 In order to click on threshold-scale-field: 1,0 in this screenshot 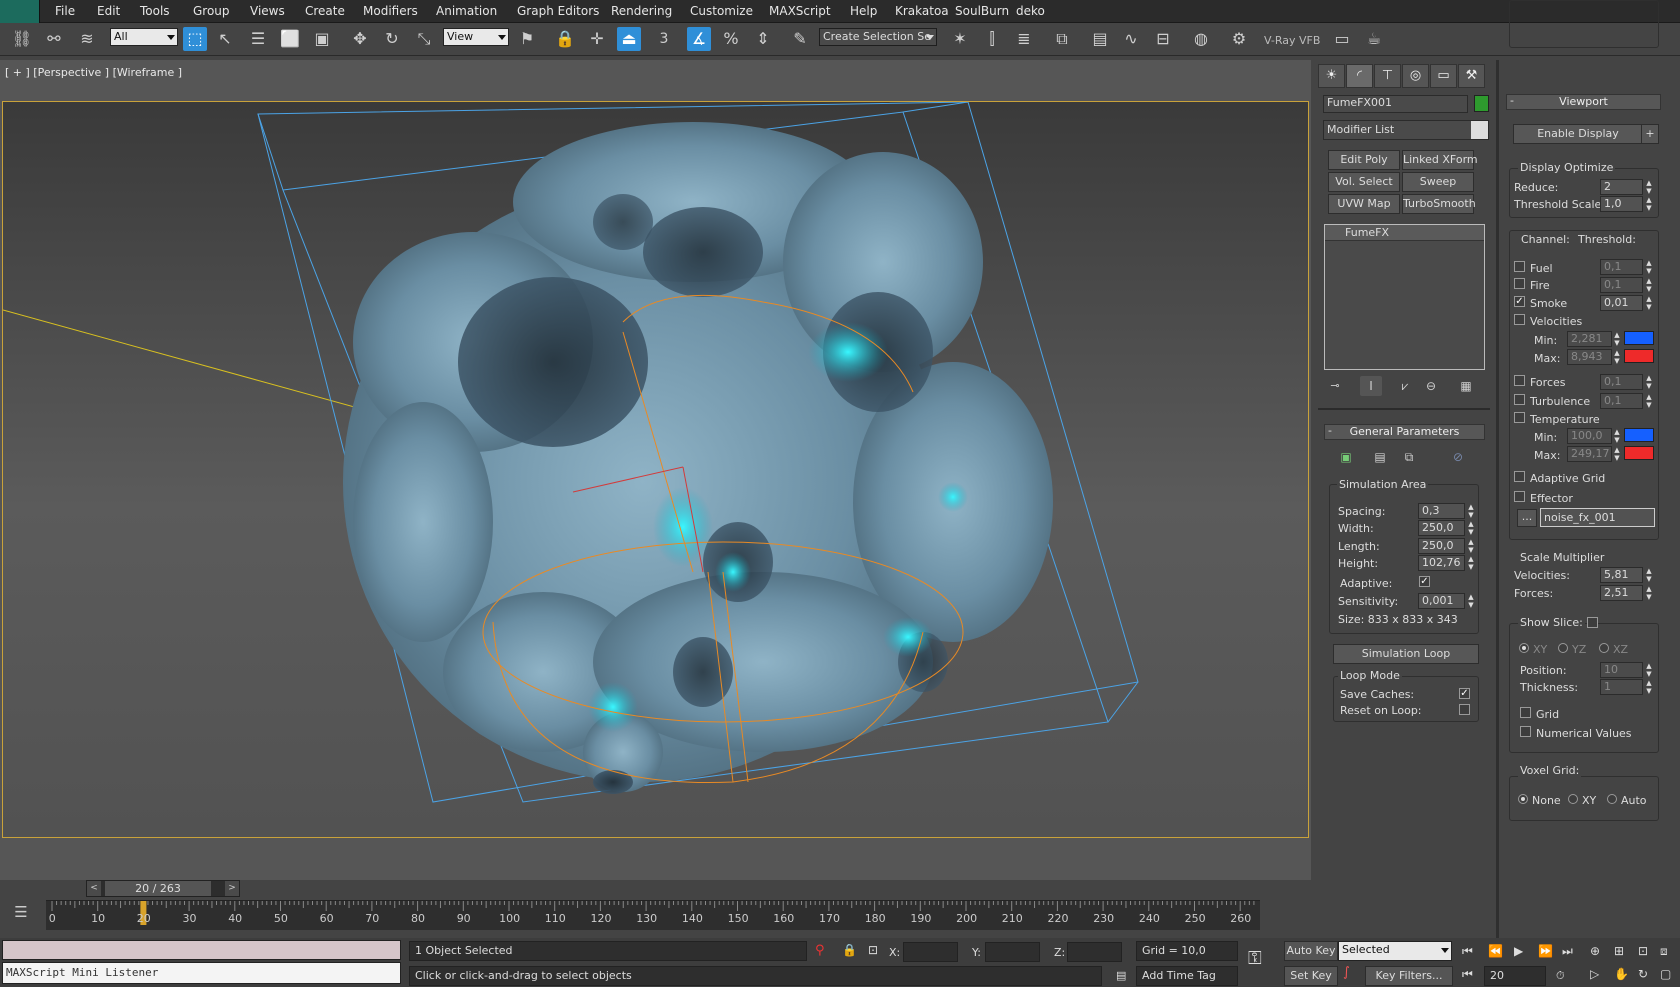, I will do `click(1621, 204)`.